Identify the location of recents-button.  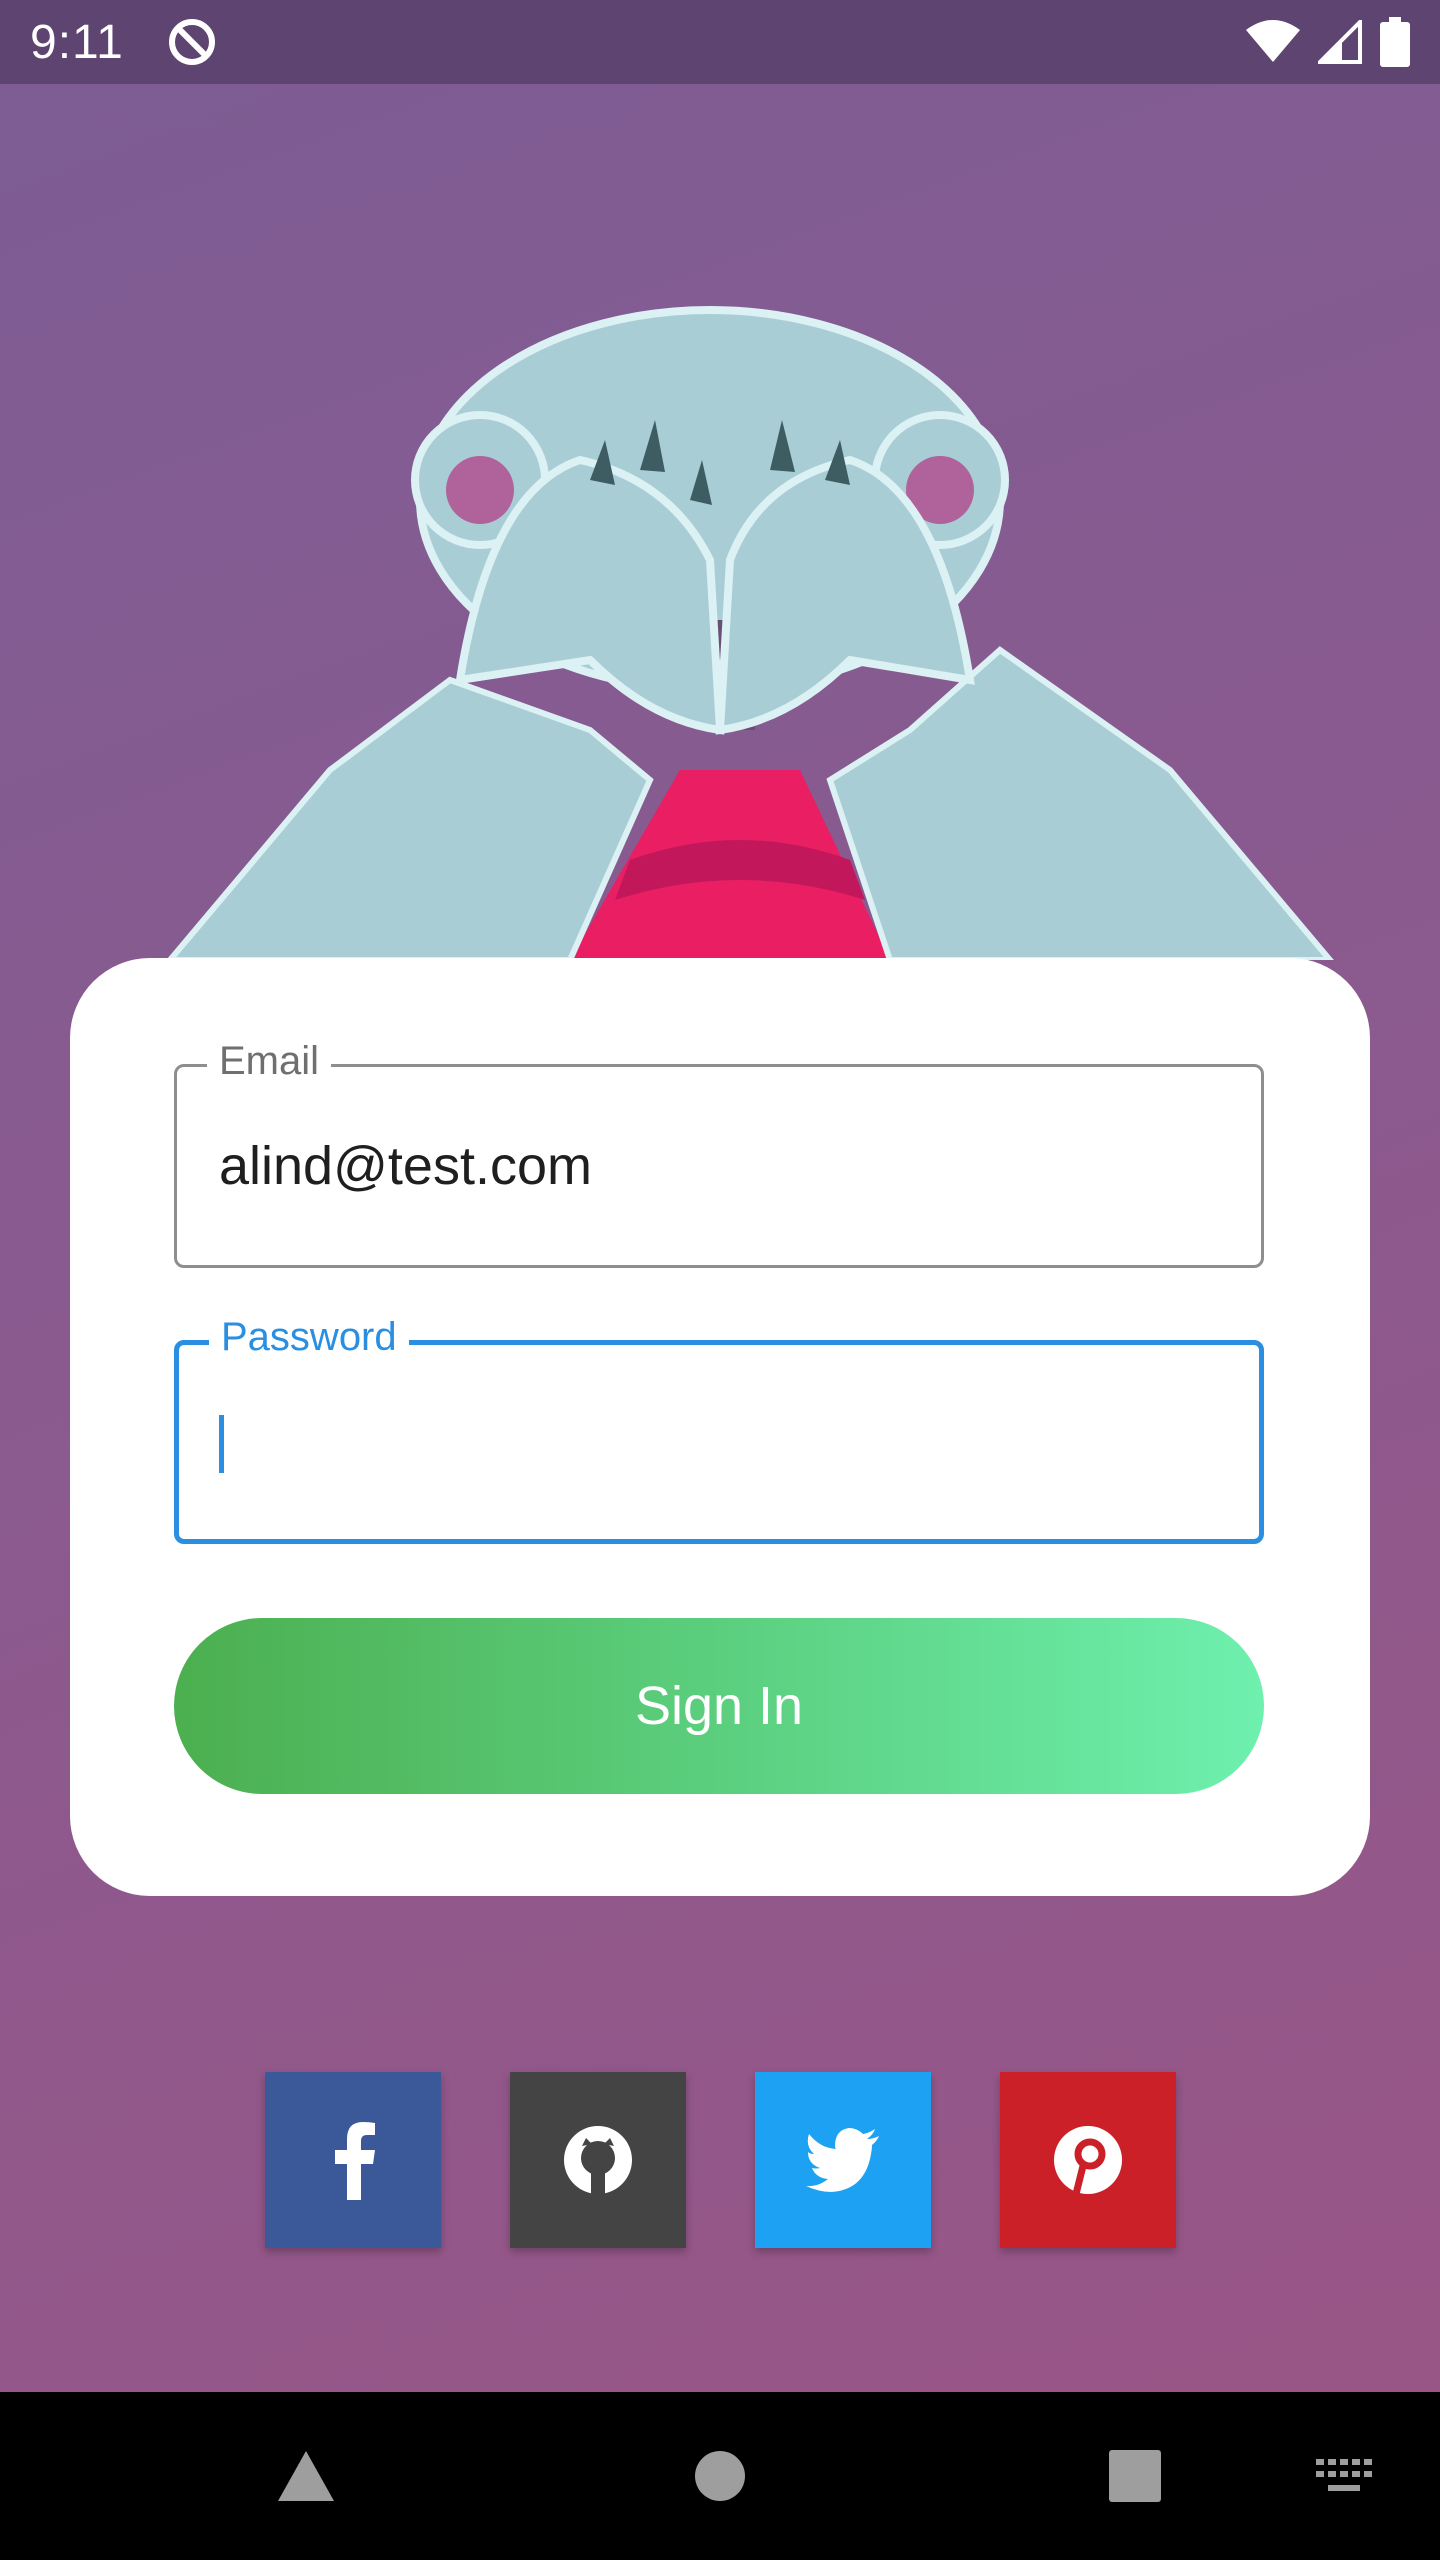
(1135, 2476).